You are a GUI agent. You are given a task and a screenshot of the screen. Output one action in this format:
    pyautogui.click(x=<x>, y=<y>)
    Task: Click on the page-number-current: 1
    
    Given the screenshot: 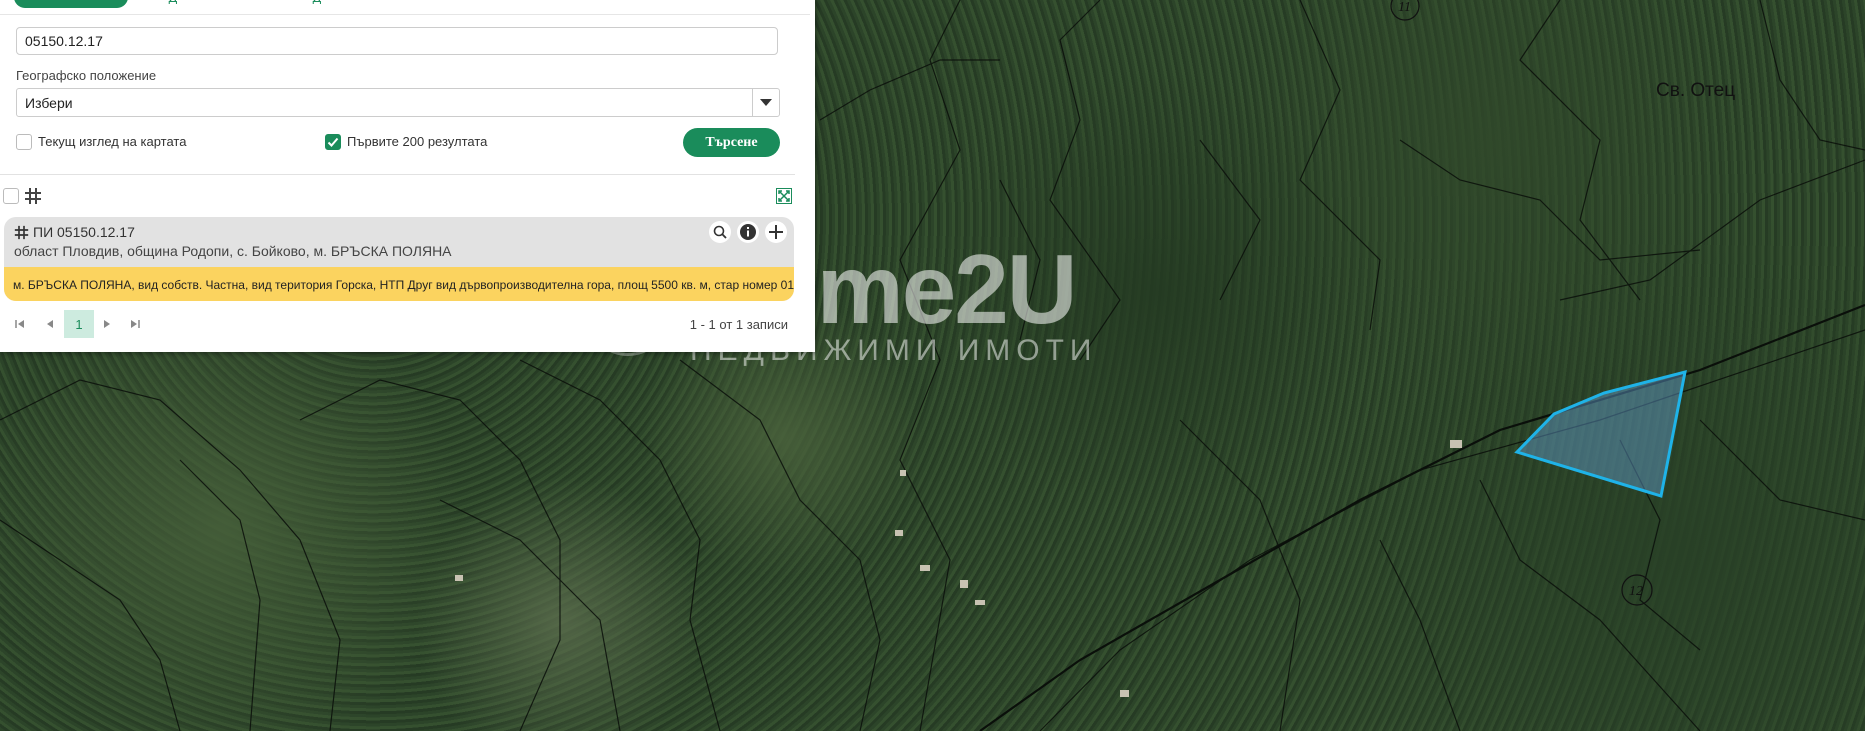 What is the action you would take?
    pyautogui.click(x=79, y=324)
    